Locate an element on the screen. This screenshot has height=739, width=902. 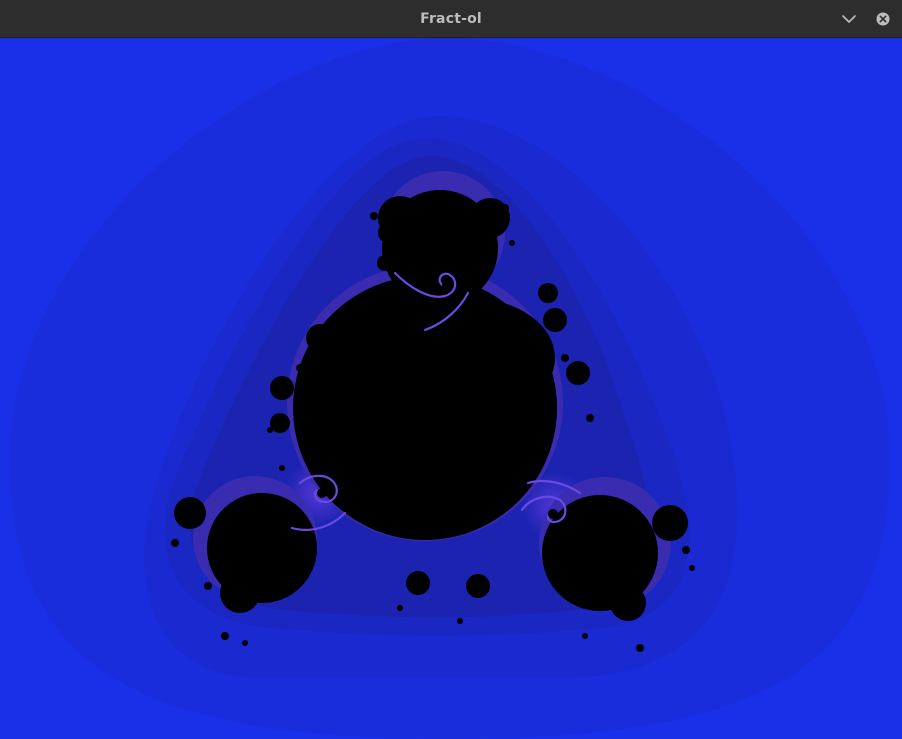
chevron-down-icon is located at coordinates (849, 19).